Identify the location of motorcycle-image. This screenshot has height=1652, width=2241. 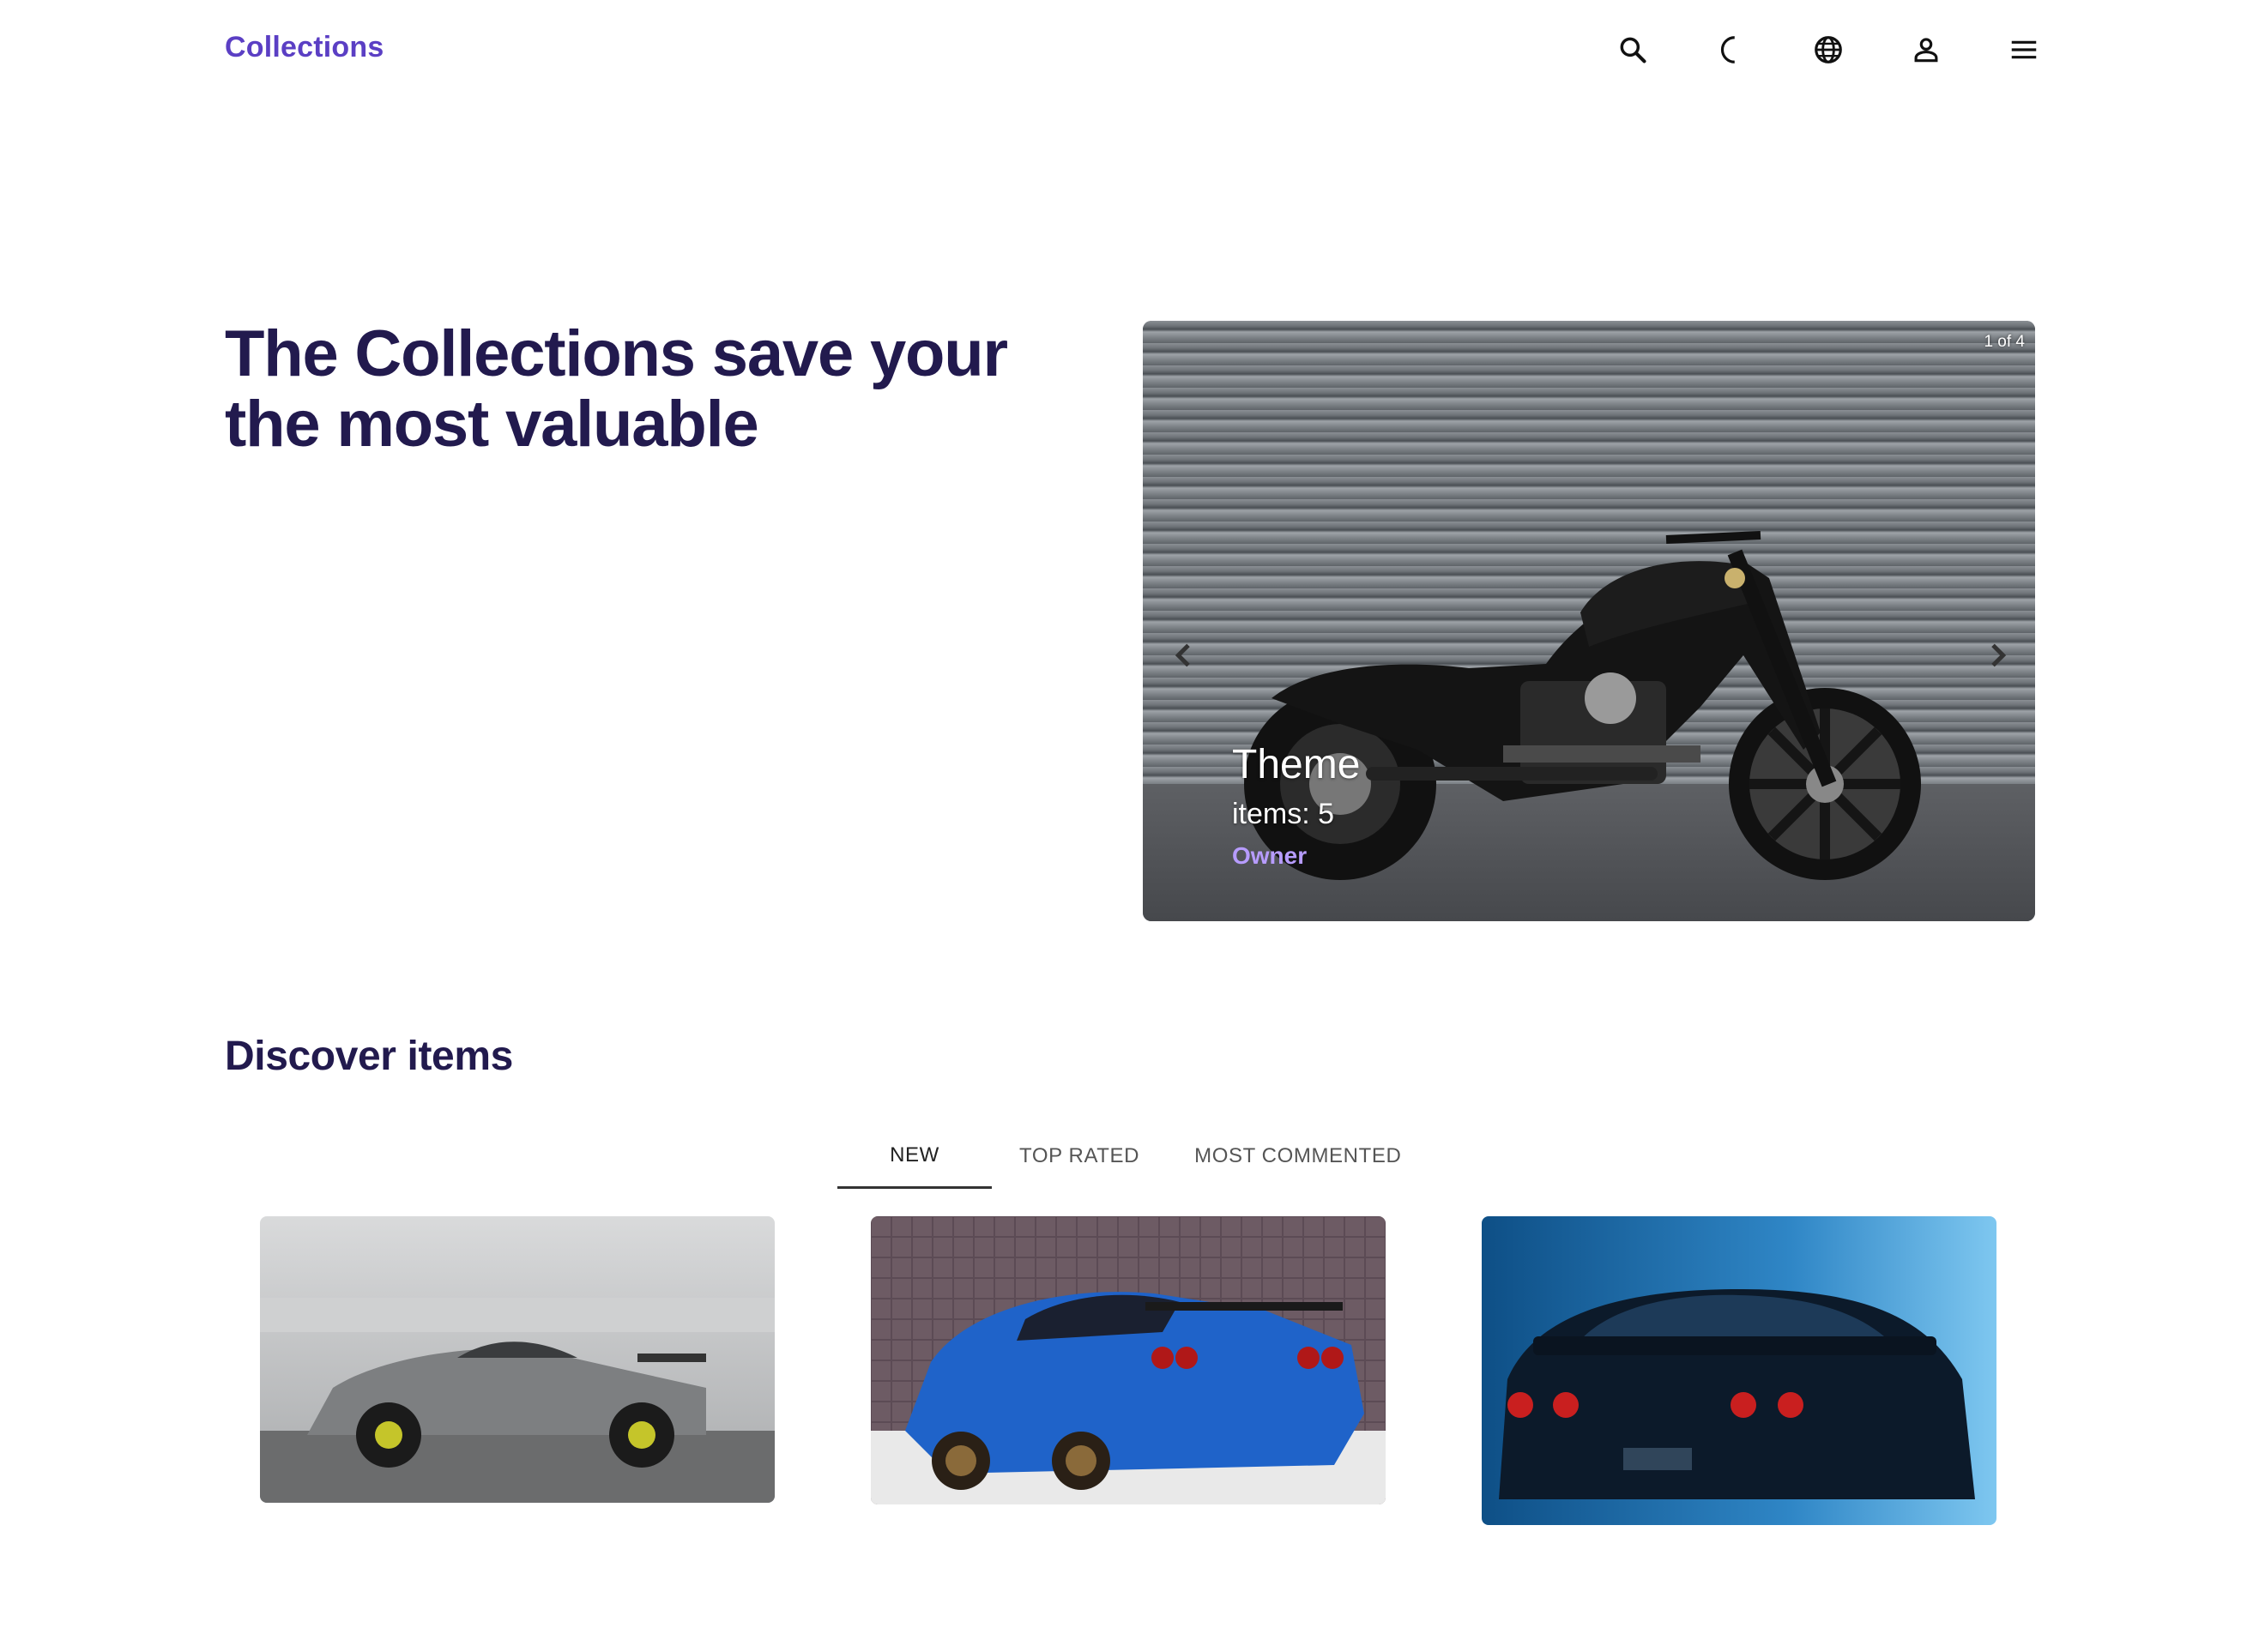
(1582, 705).